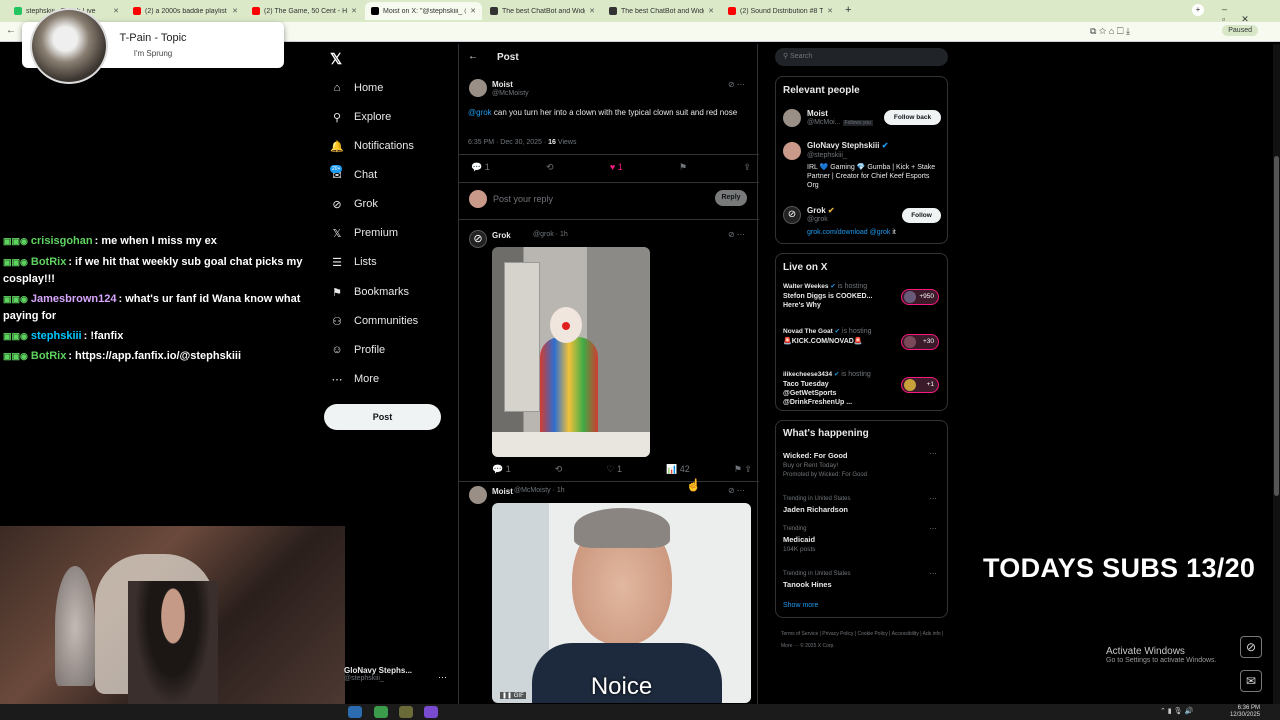  What do you see at coordinates (799, 539) in the screenshot?
I see `trend-title: Medicaid` at bounding box center [799, 539].